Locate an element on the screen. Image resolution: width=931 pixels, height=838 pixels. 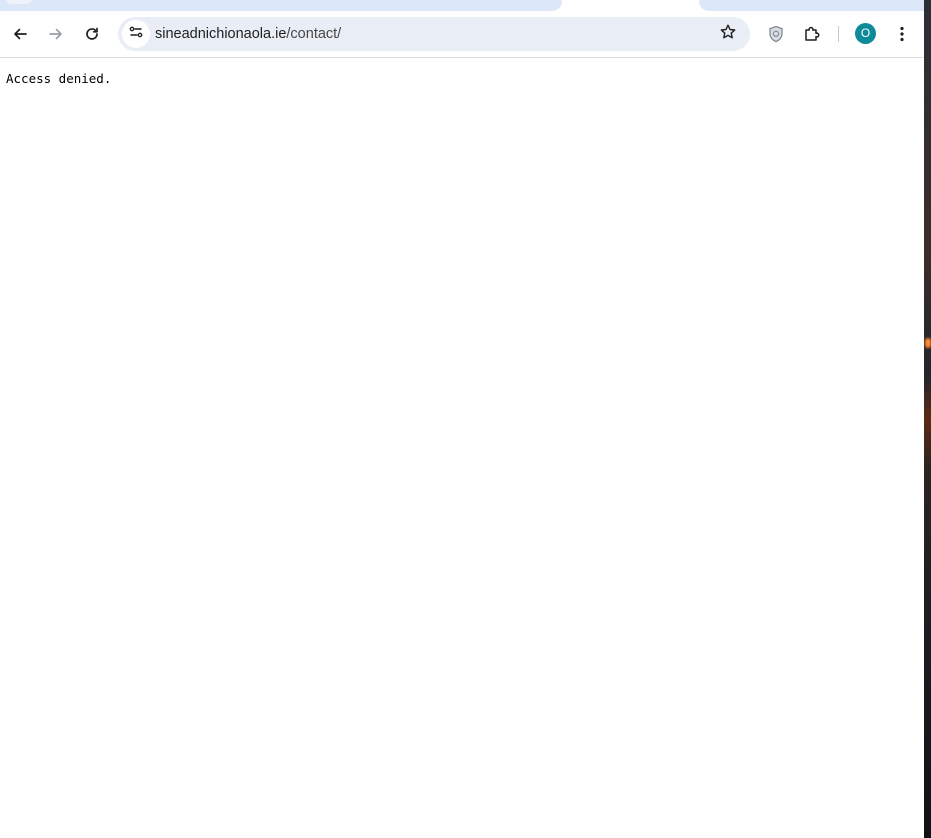
extension-shield-button is located at coordinates (776, 34).